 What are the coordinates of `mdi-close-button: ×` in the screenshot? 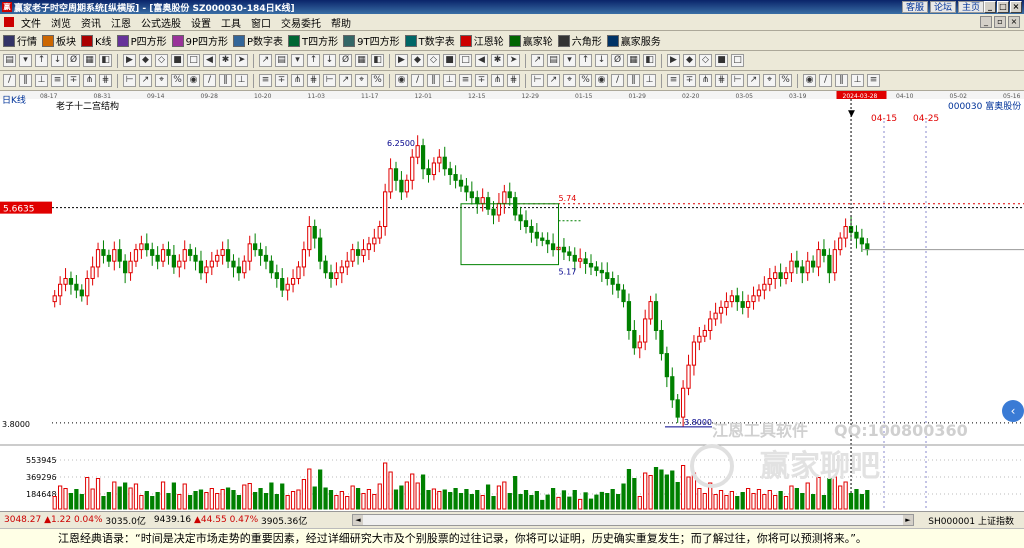 It's located at (1014, 22).